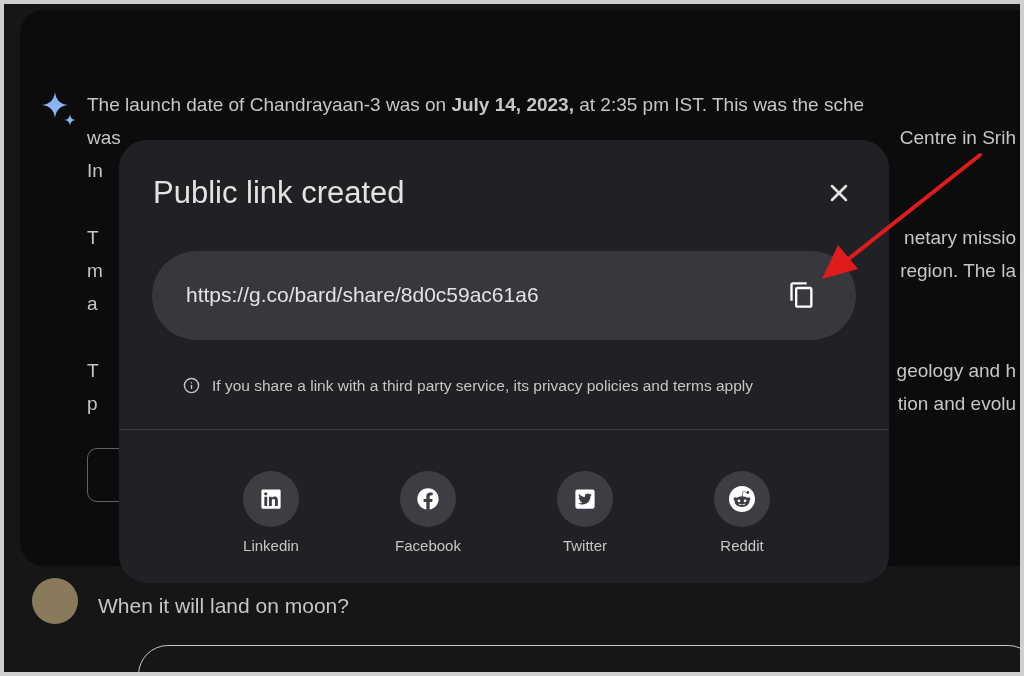 The width and height of the screenshot is (1024, 676). Describe the element at coordinates (482, 385) in the screenshot. I see `privacy-notice: If you share a link with a third party service, its privacy policies and terms apply` at that location.